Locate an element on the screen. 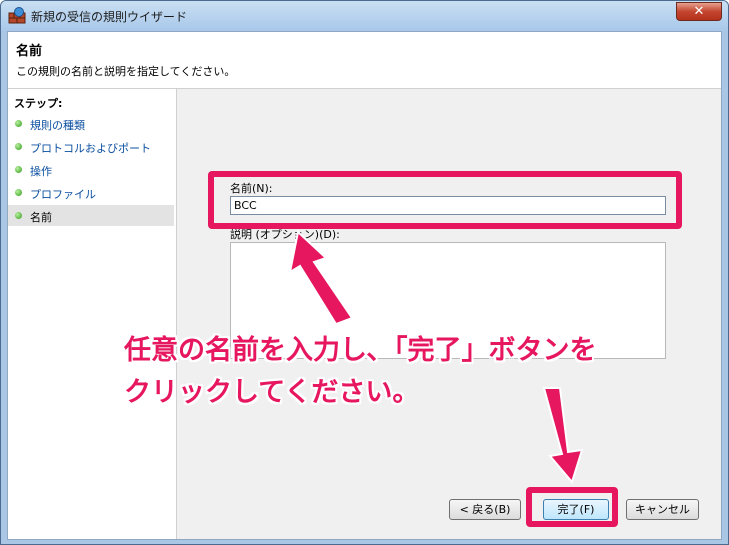  step-label: プロトコルおよびポート is located at coordinates (90, 148).